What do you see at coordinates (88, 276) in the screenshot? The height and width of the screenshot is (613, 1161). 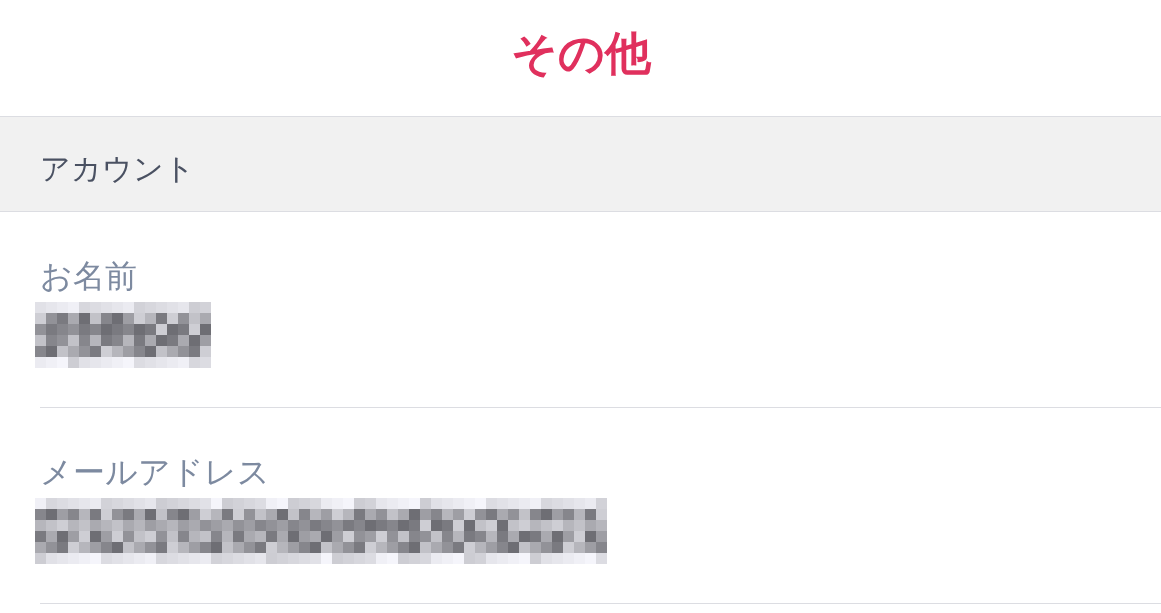 I see `field-label: お名前` at bounding box center [88, 276].